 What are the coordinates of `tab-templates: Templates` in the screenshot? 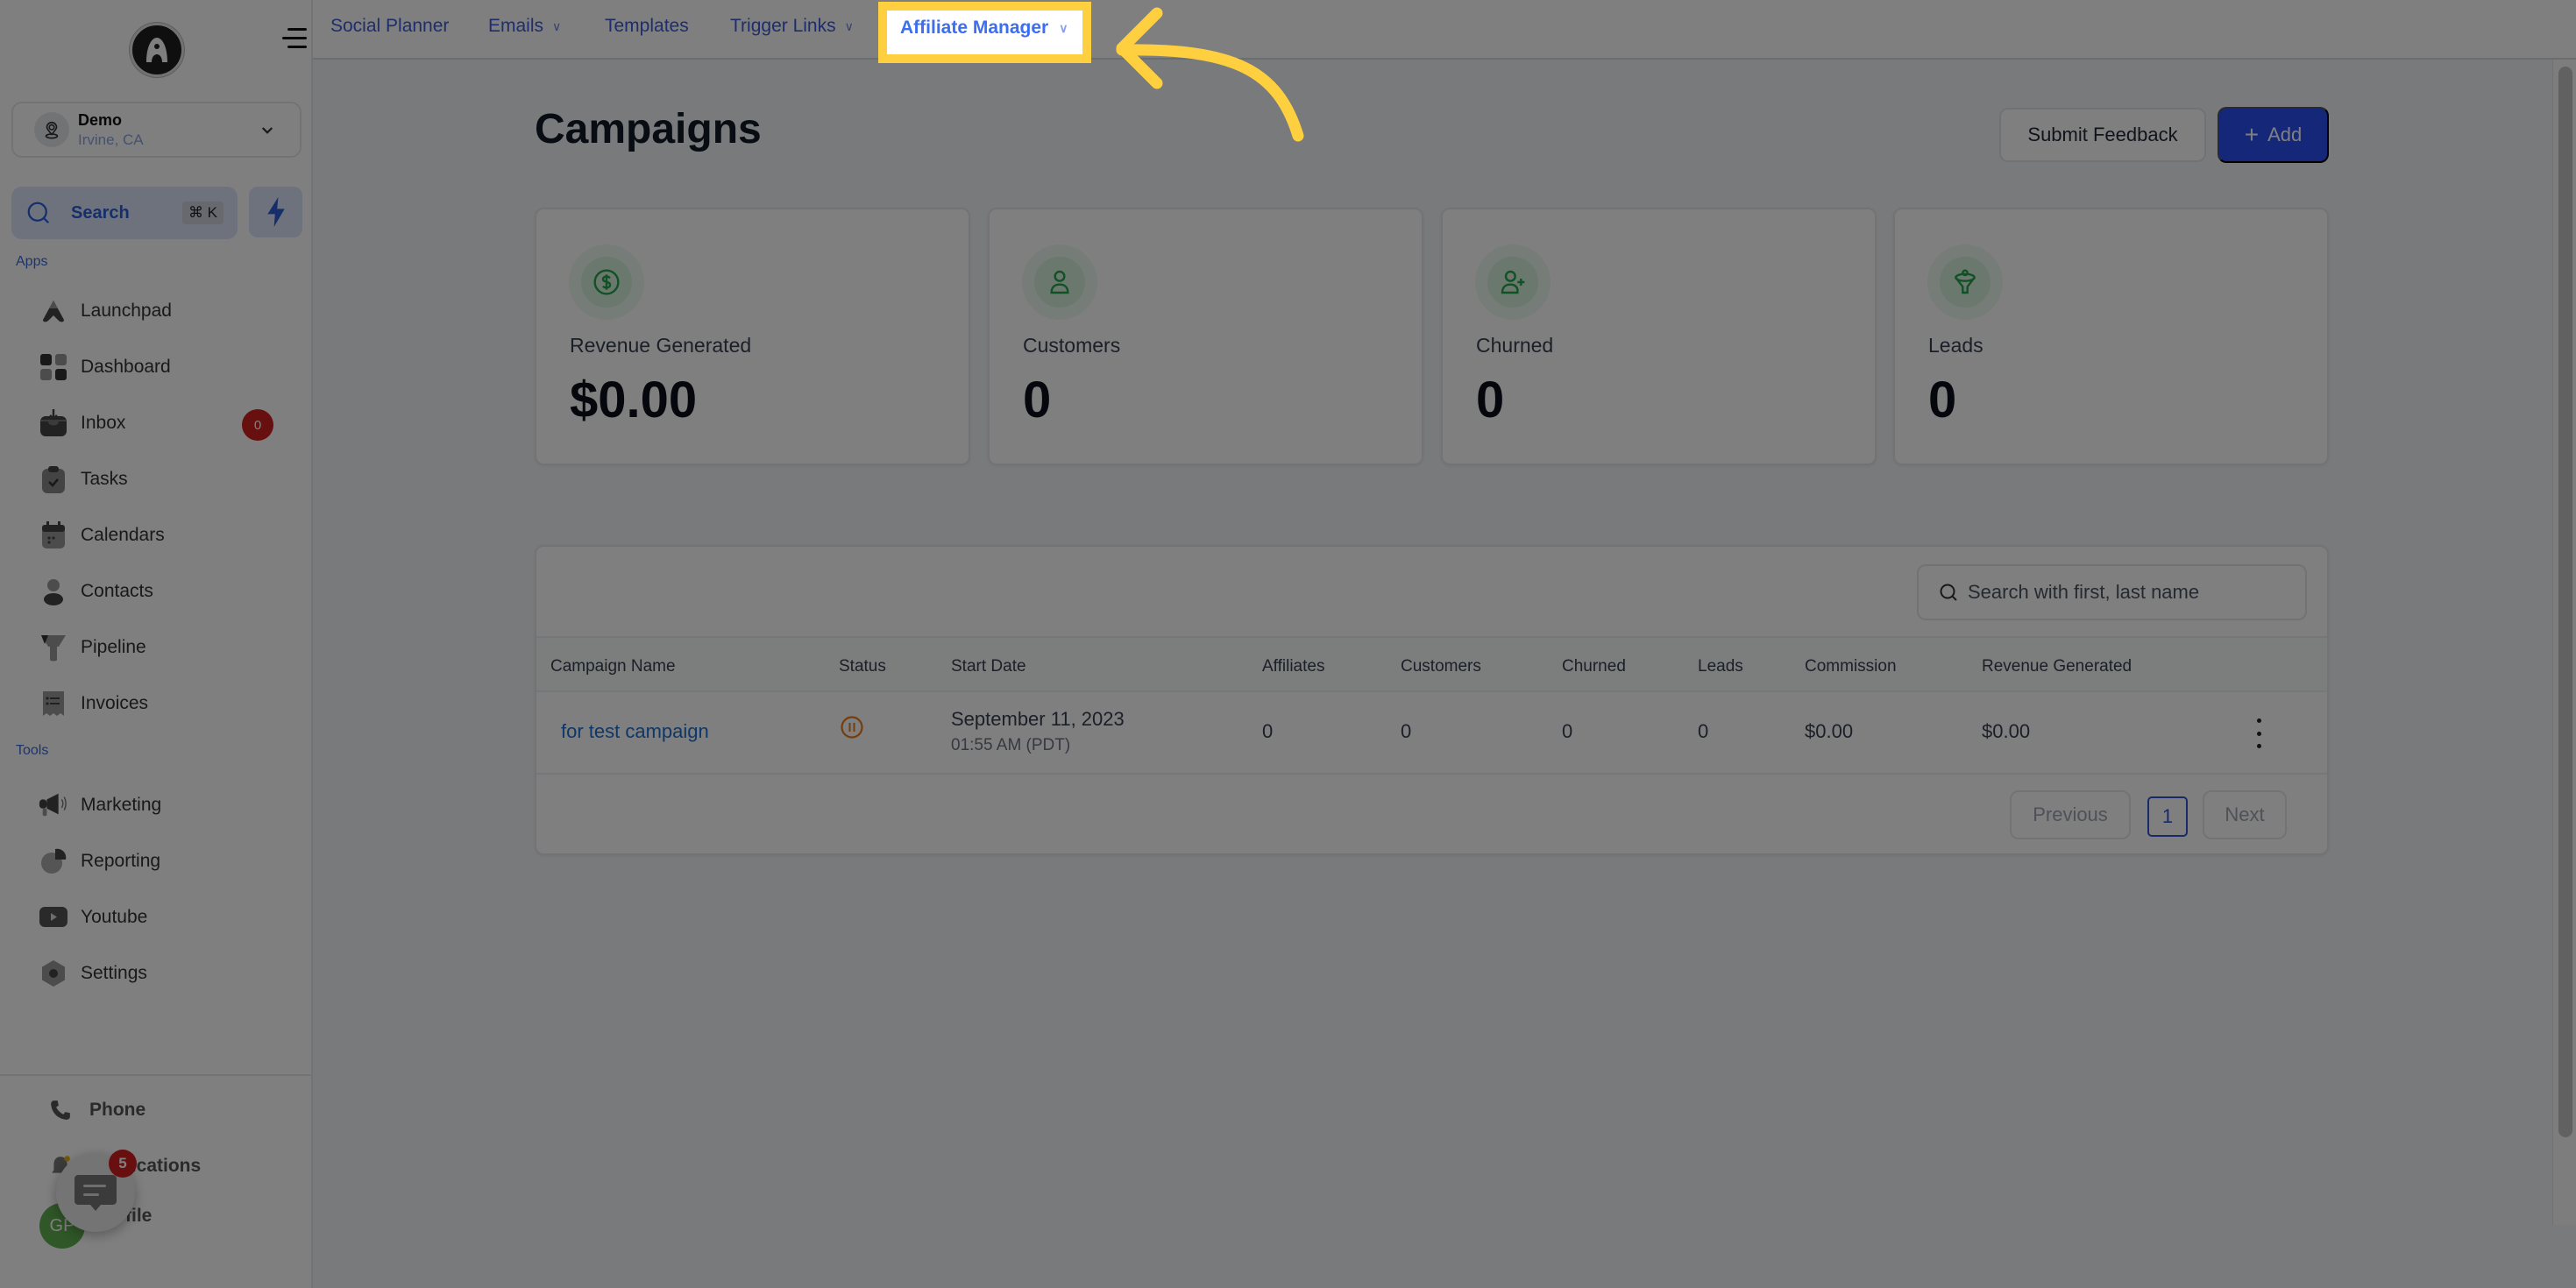 It's located at (647, 26).